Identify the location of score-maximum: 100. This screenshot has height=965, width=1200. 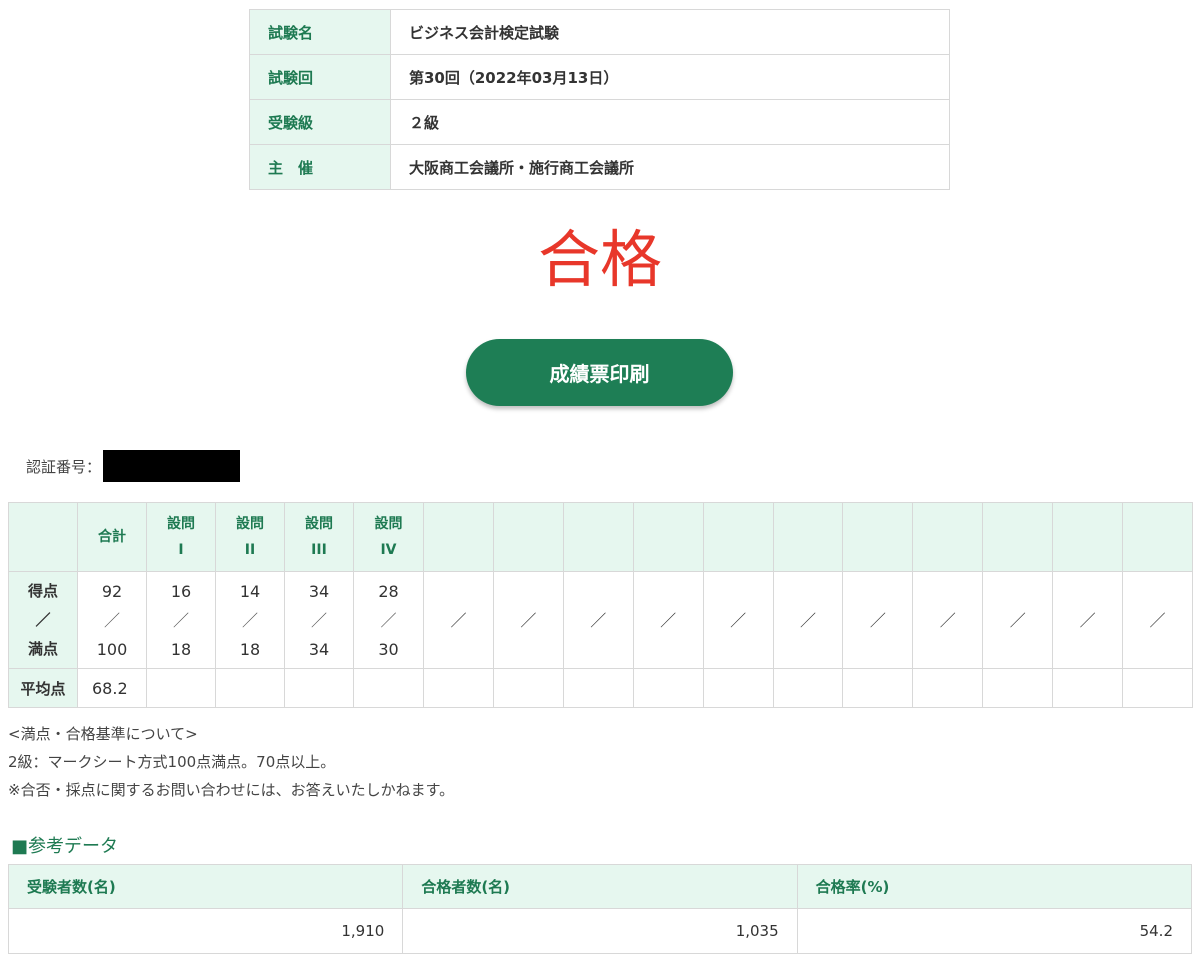
(112, 649).